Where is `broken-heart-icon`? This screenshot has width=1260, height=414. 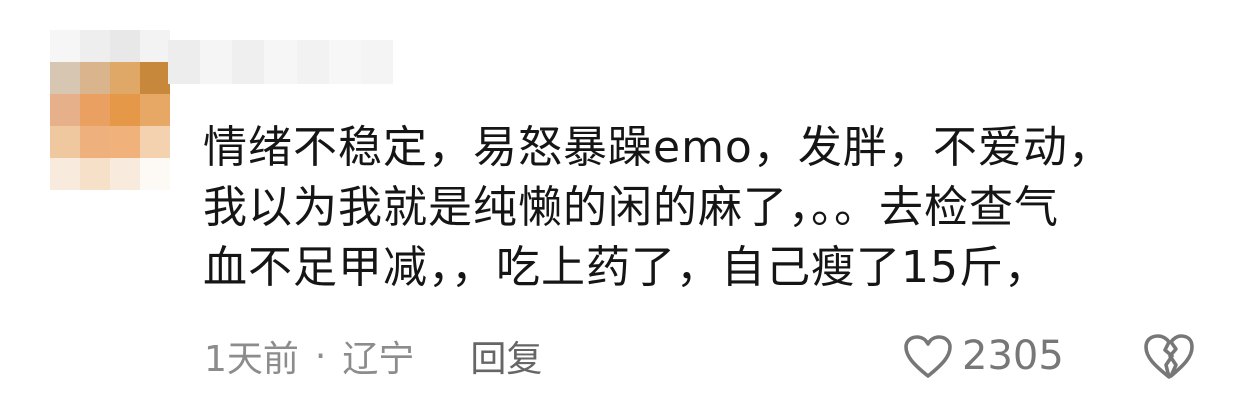 broken-heart-icon is located at coordinates (1169, 356).